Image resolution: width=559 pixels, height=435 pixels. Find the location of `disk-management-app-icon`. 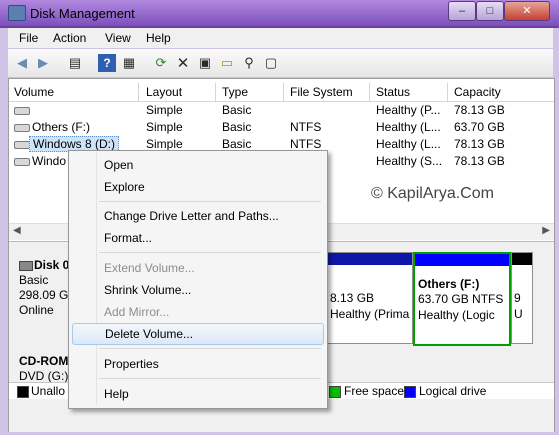

disk-management-app-icon is located at coordinates (17, 13).